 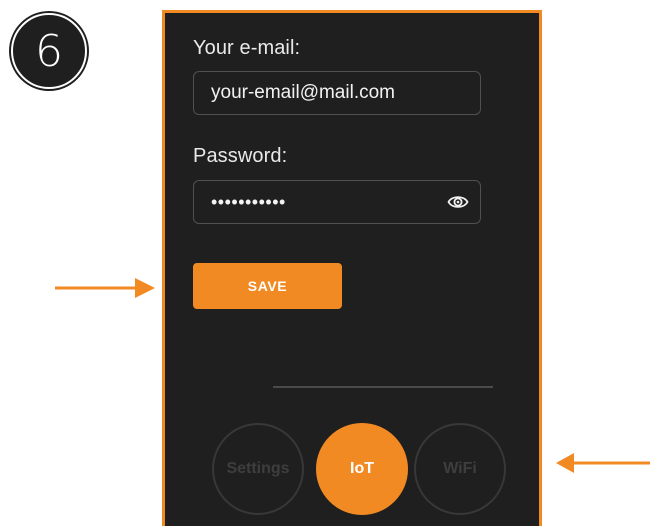 I want to click on password-field: •••••••••••, so click(x=337, y=202).